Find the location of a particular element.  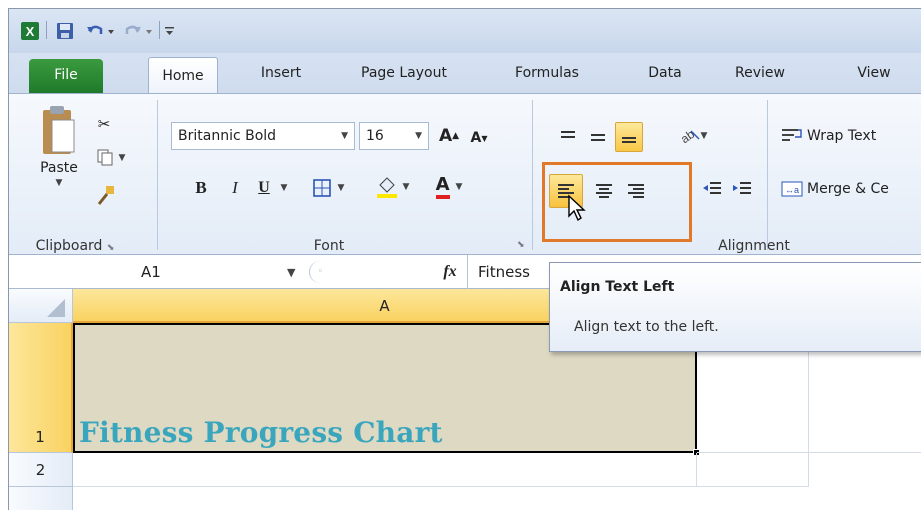

cut-icon: ✂ is located at coordinates (104, 124).